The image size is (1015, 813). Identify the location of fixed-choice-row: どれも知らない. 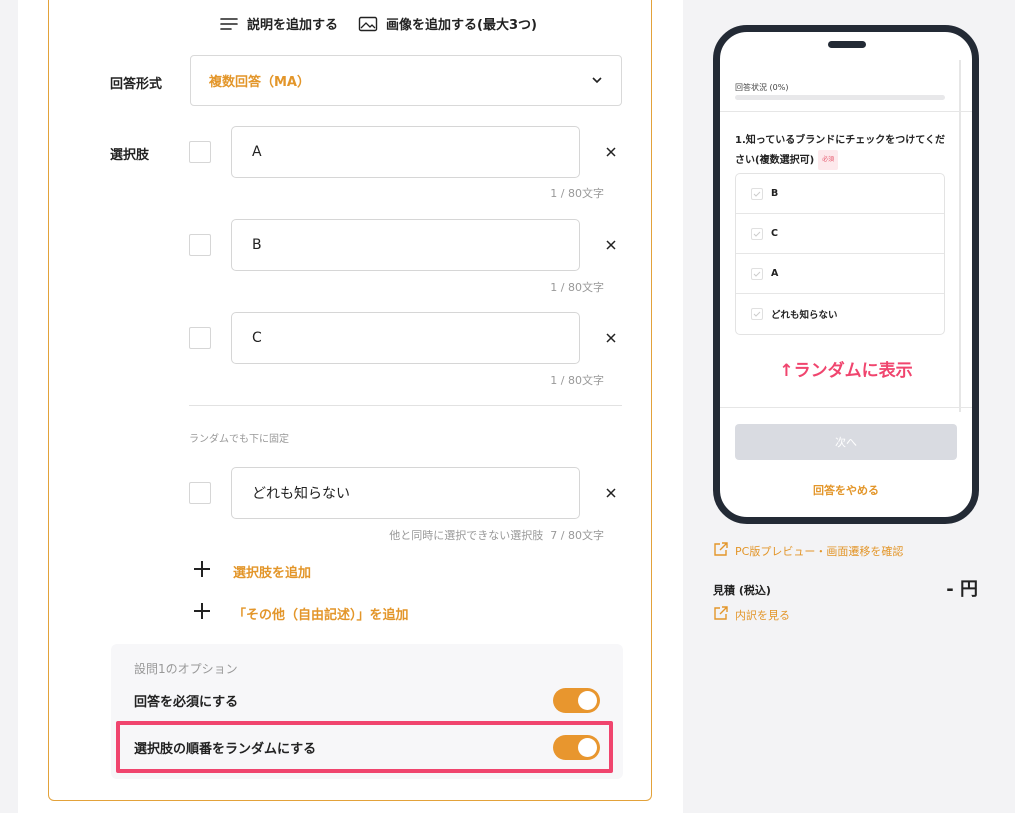
(409, 493).